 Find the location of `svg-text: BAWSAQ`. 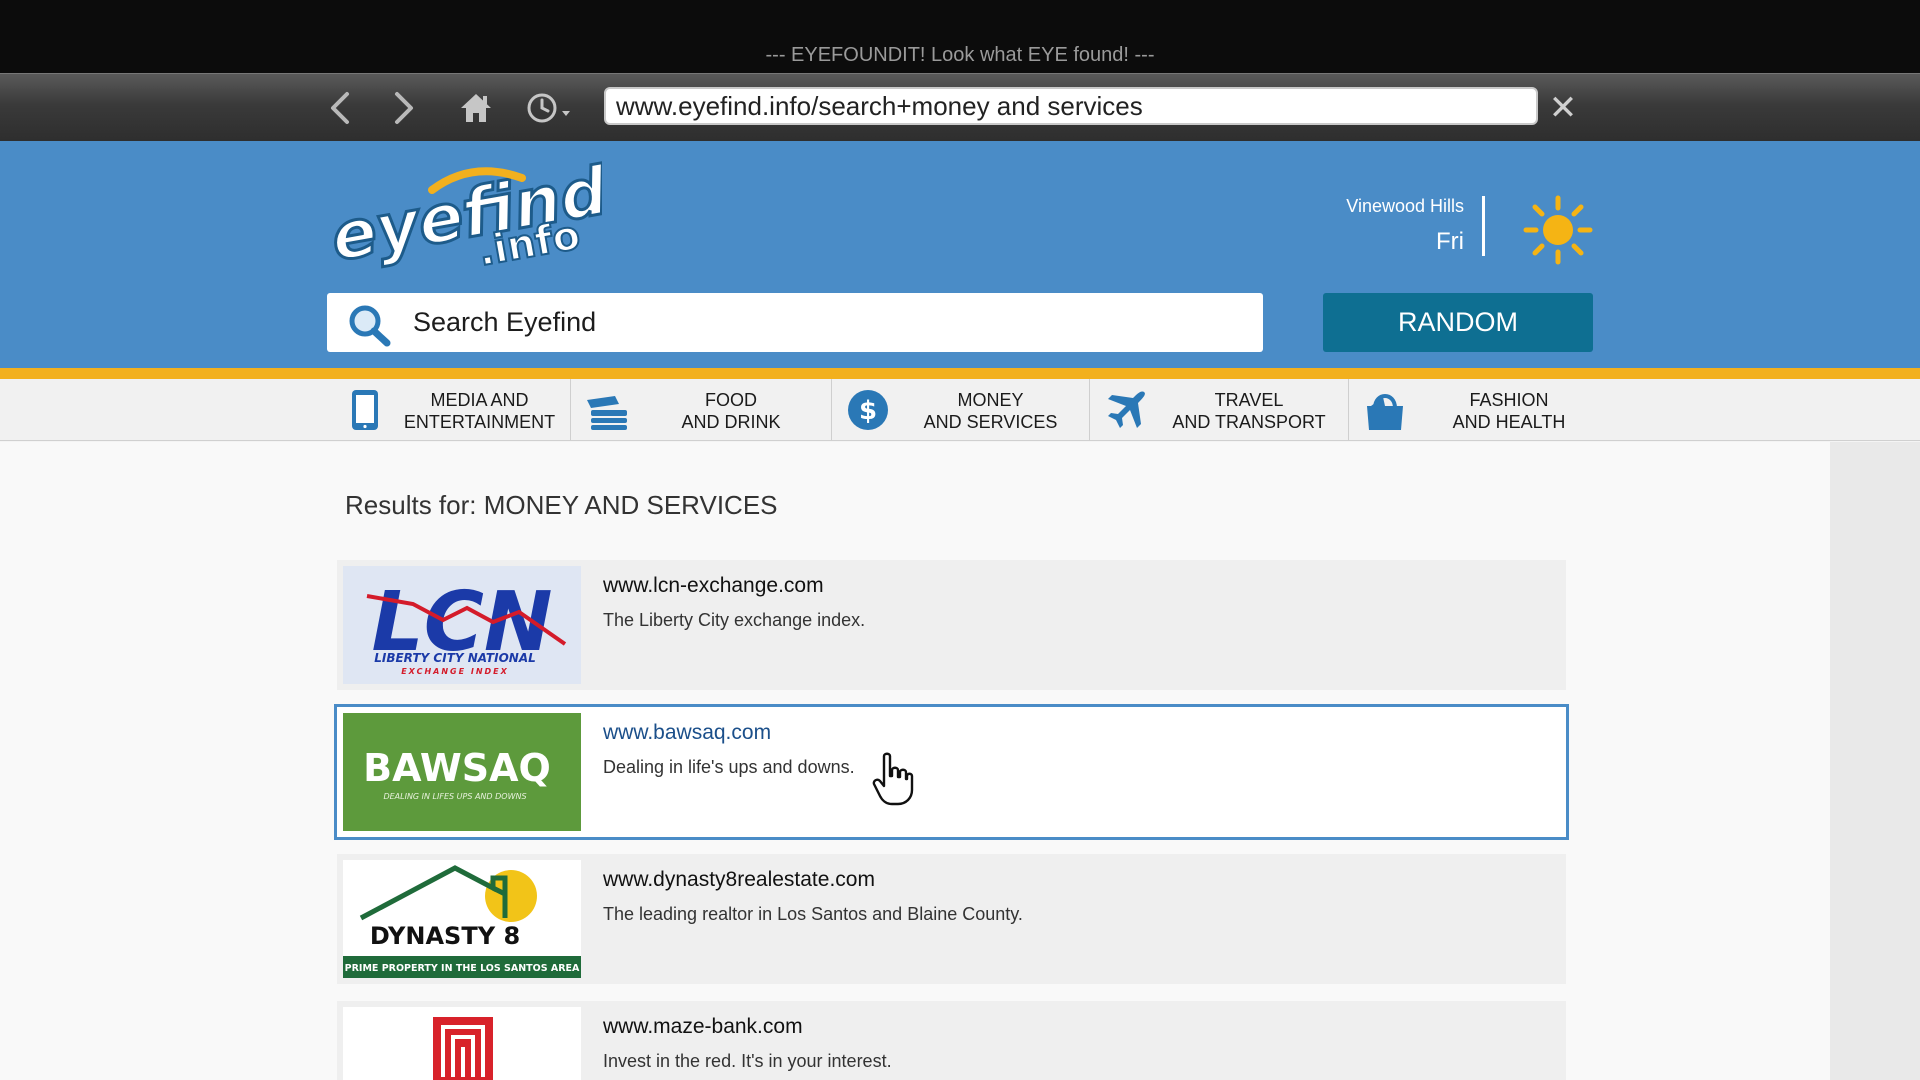

svg-text: BAWSAQ is located at coordinates (457, 768).